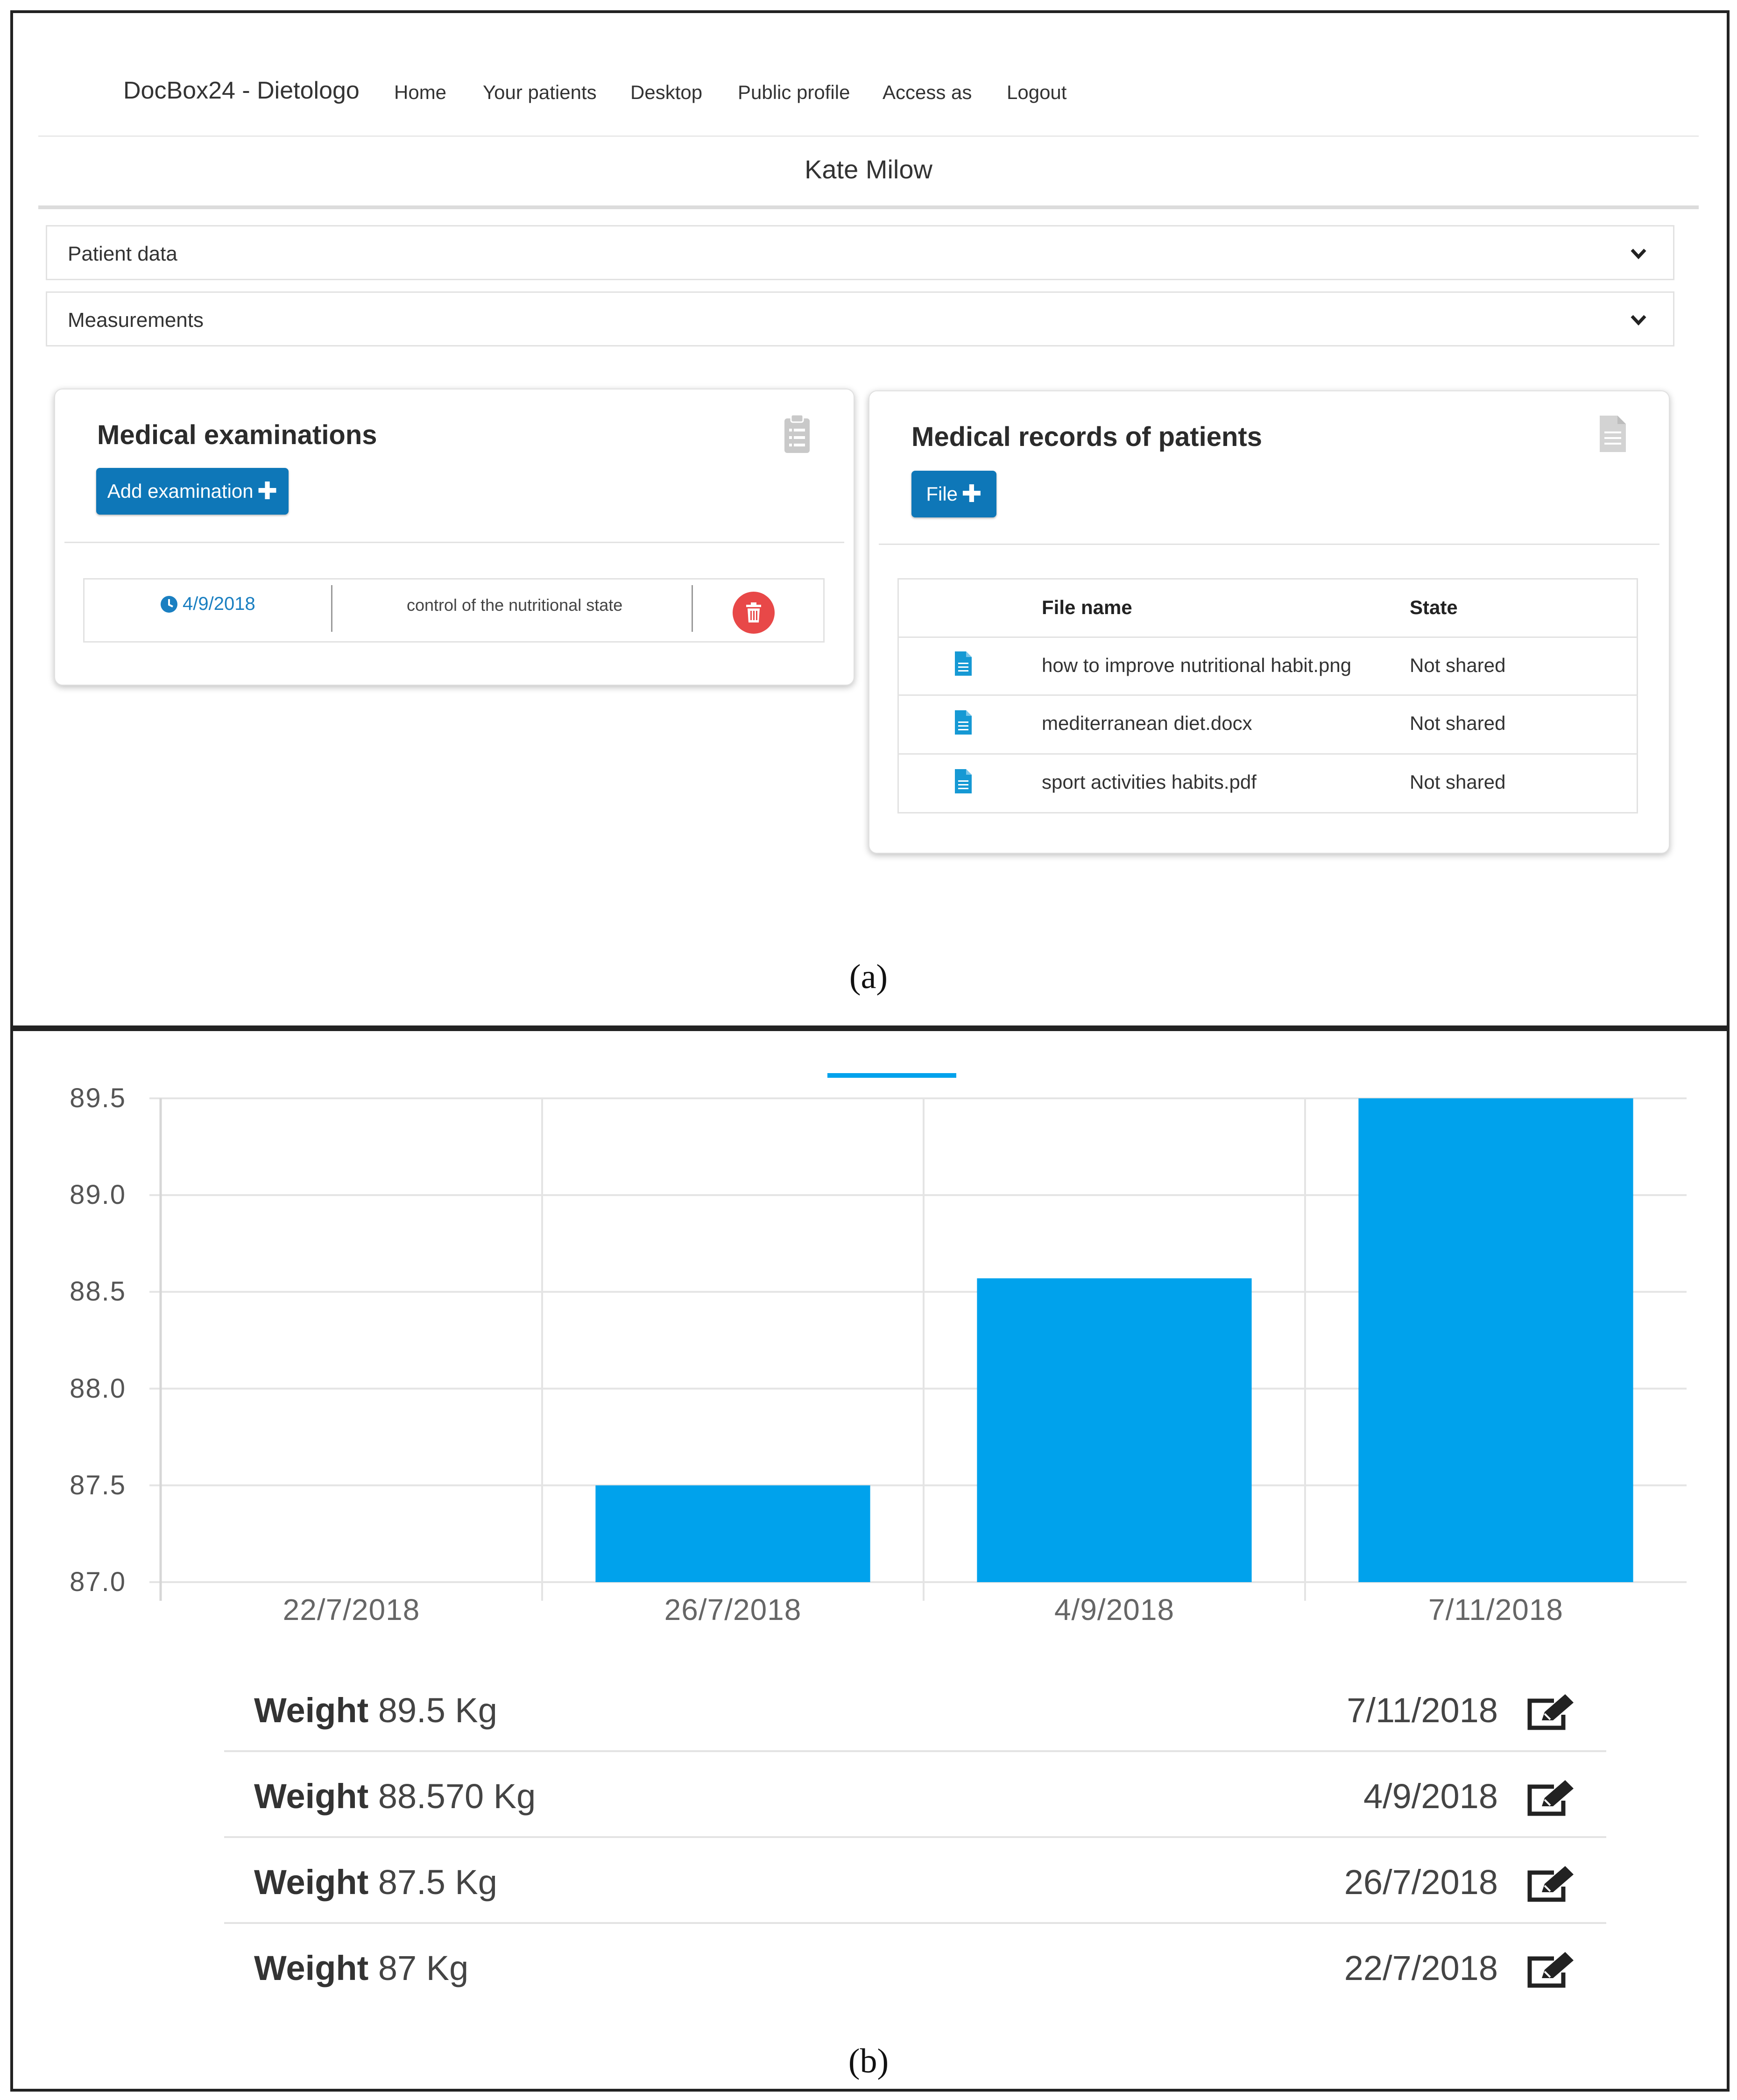 The height and width of the screenshot is (2100, 1737). I want to click on x-tick-label: 26/7/2018, so click(733, 1609).